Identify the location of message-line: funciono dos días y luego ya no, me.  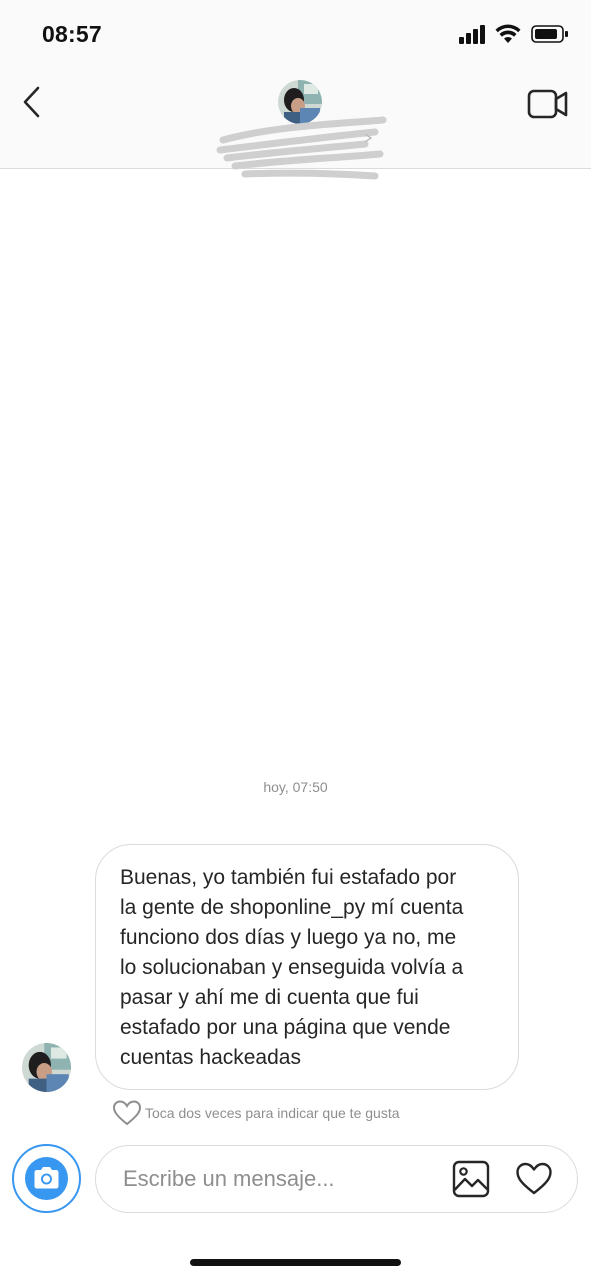
(288, 937).